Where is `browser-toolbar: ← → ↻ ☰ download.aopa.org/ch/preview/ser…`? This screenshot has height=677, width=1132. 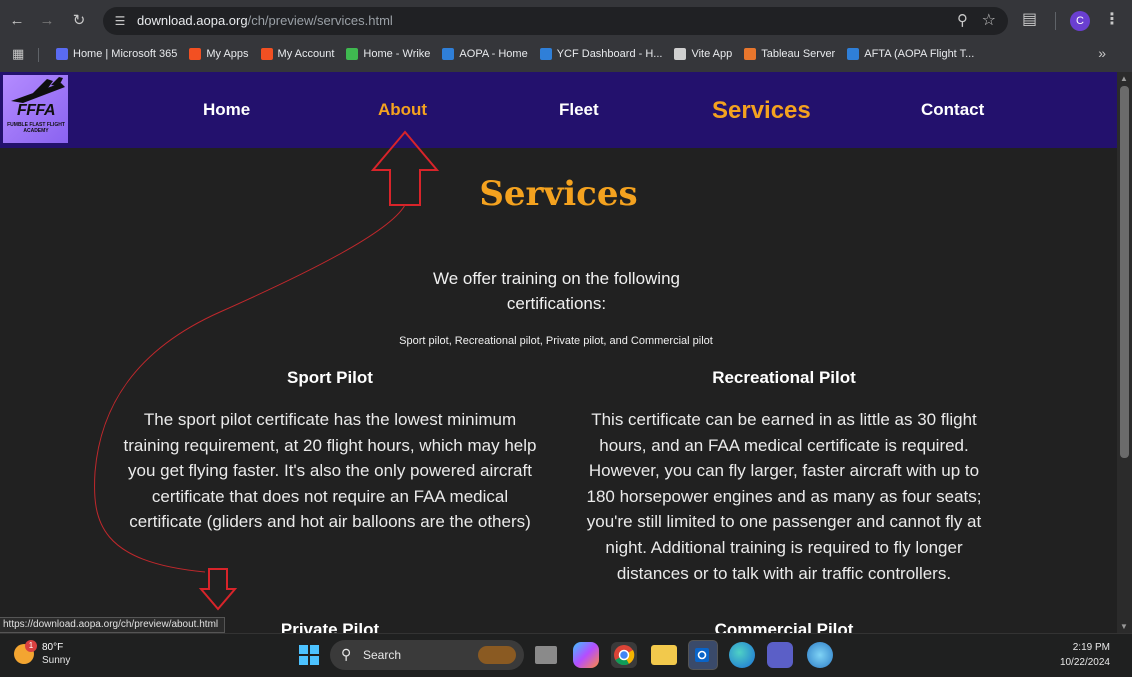 browser-toolbar: ← → ↻ ☰ download.aopa.org/ch/preview/ser… is located at coordinates (566, 36).